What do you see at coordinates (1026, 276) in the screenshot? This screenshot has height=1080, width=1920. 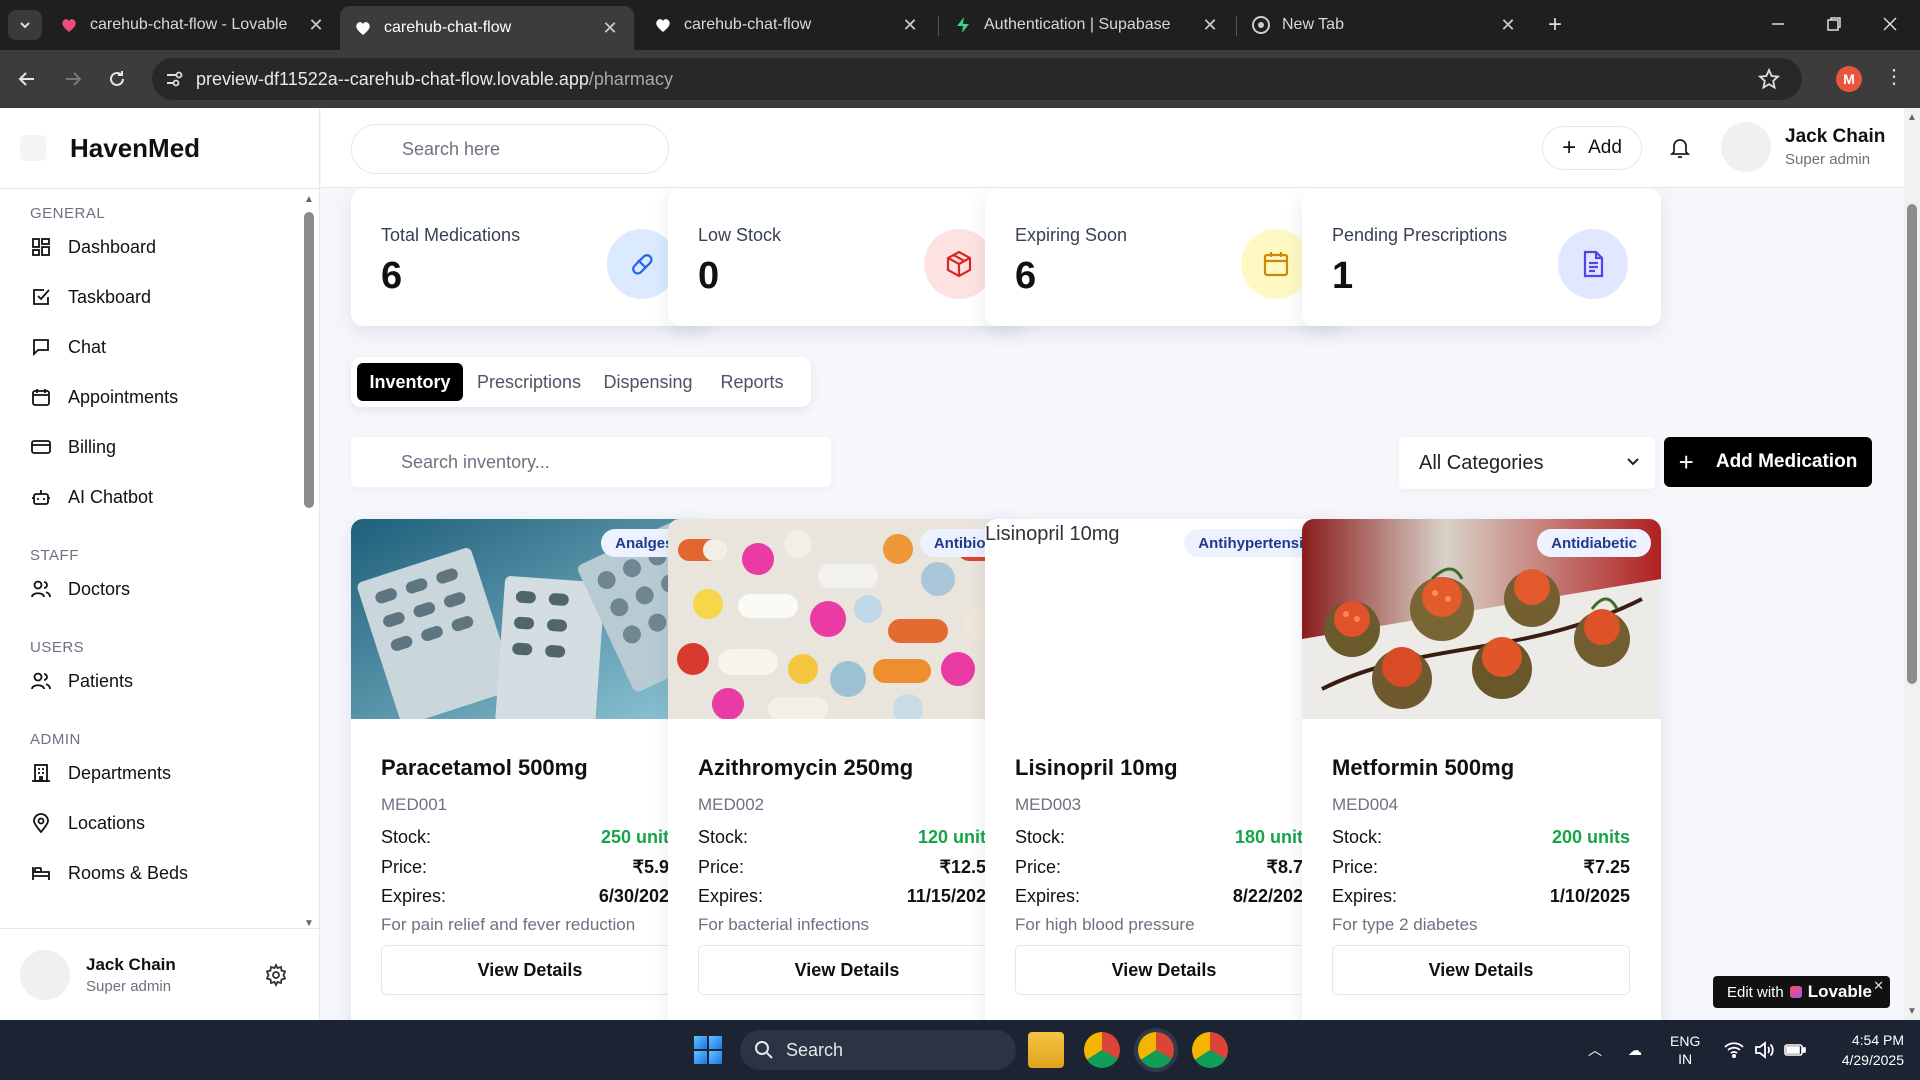 I see `stat-value: 6` at bounding box center [1026, 276].